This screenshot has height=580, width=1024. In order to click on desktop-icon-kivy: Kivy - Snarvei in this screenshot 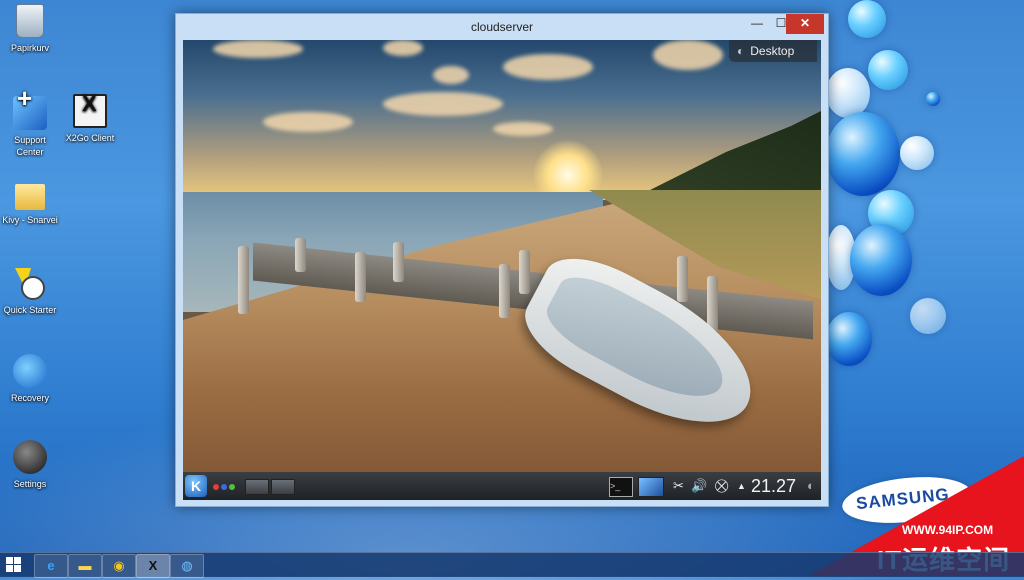, I will do `click(33, 202)`.